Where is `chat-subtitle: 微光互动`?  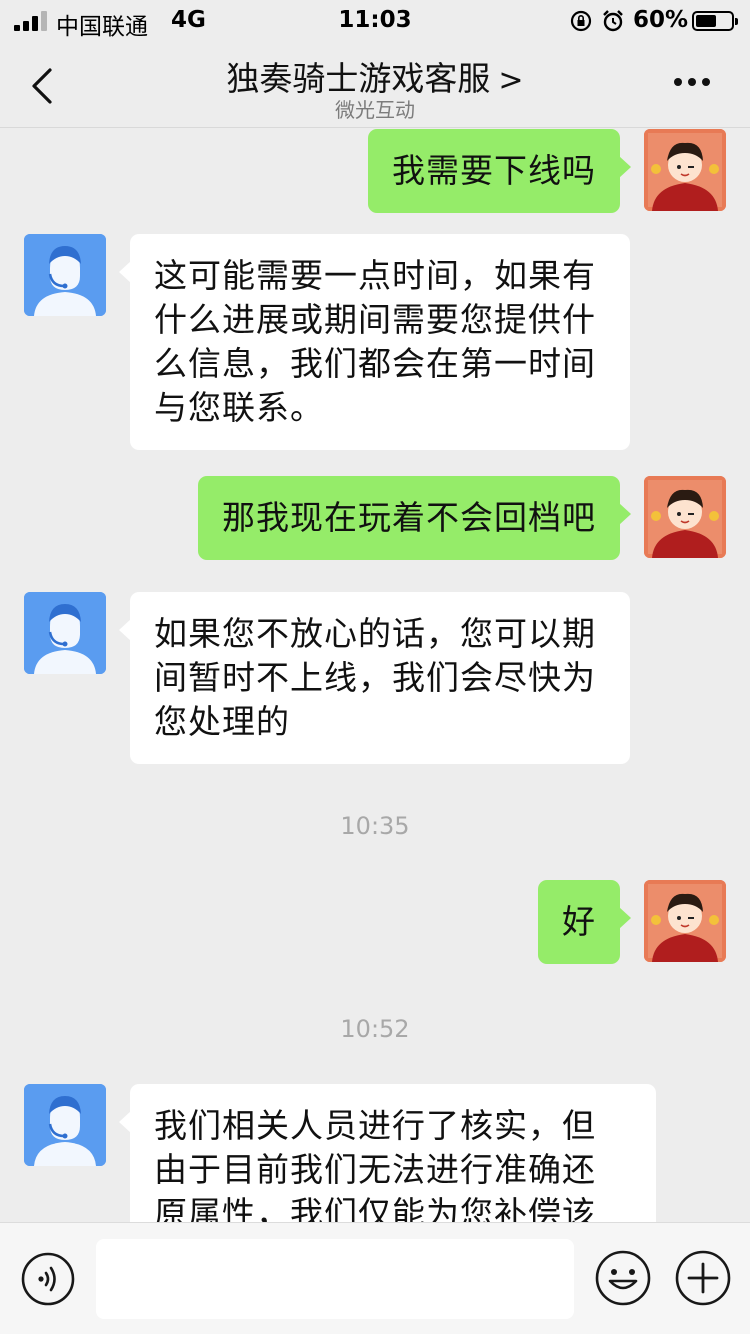 chat-subtitle: 微光互动 is located at coordinates (375, 110).